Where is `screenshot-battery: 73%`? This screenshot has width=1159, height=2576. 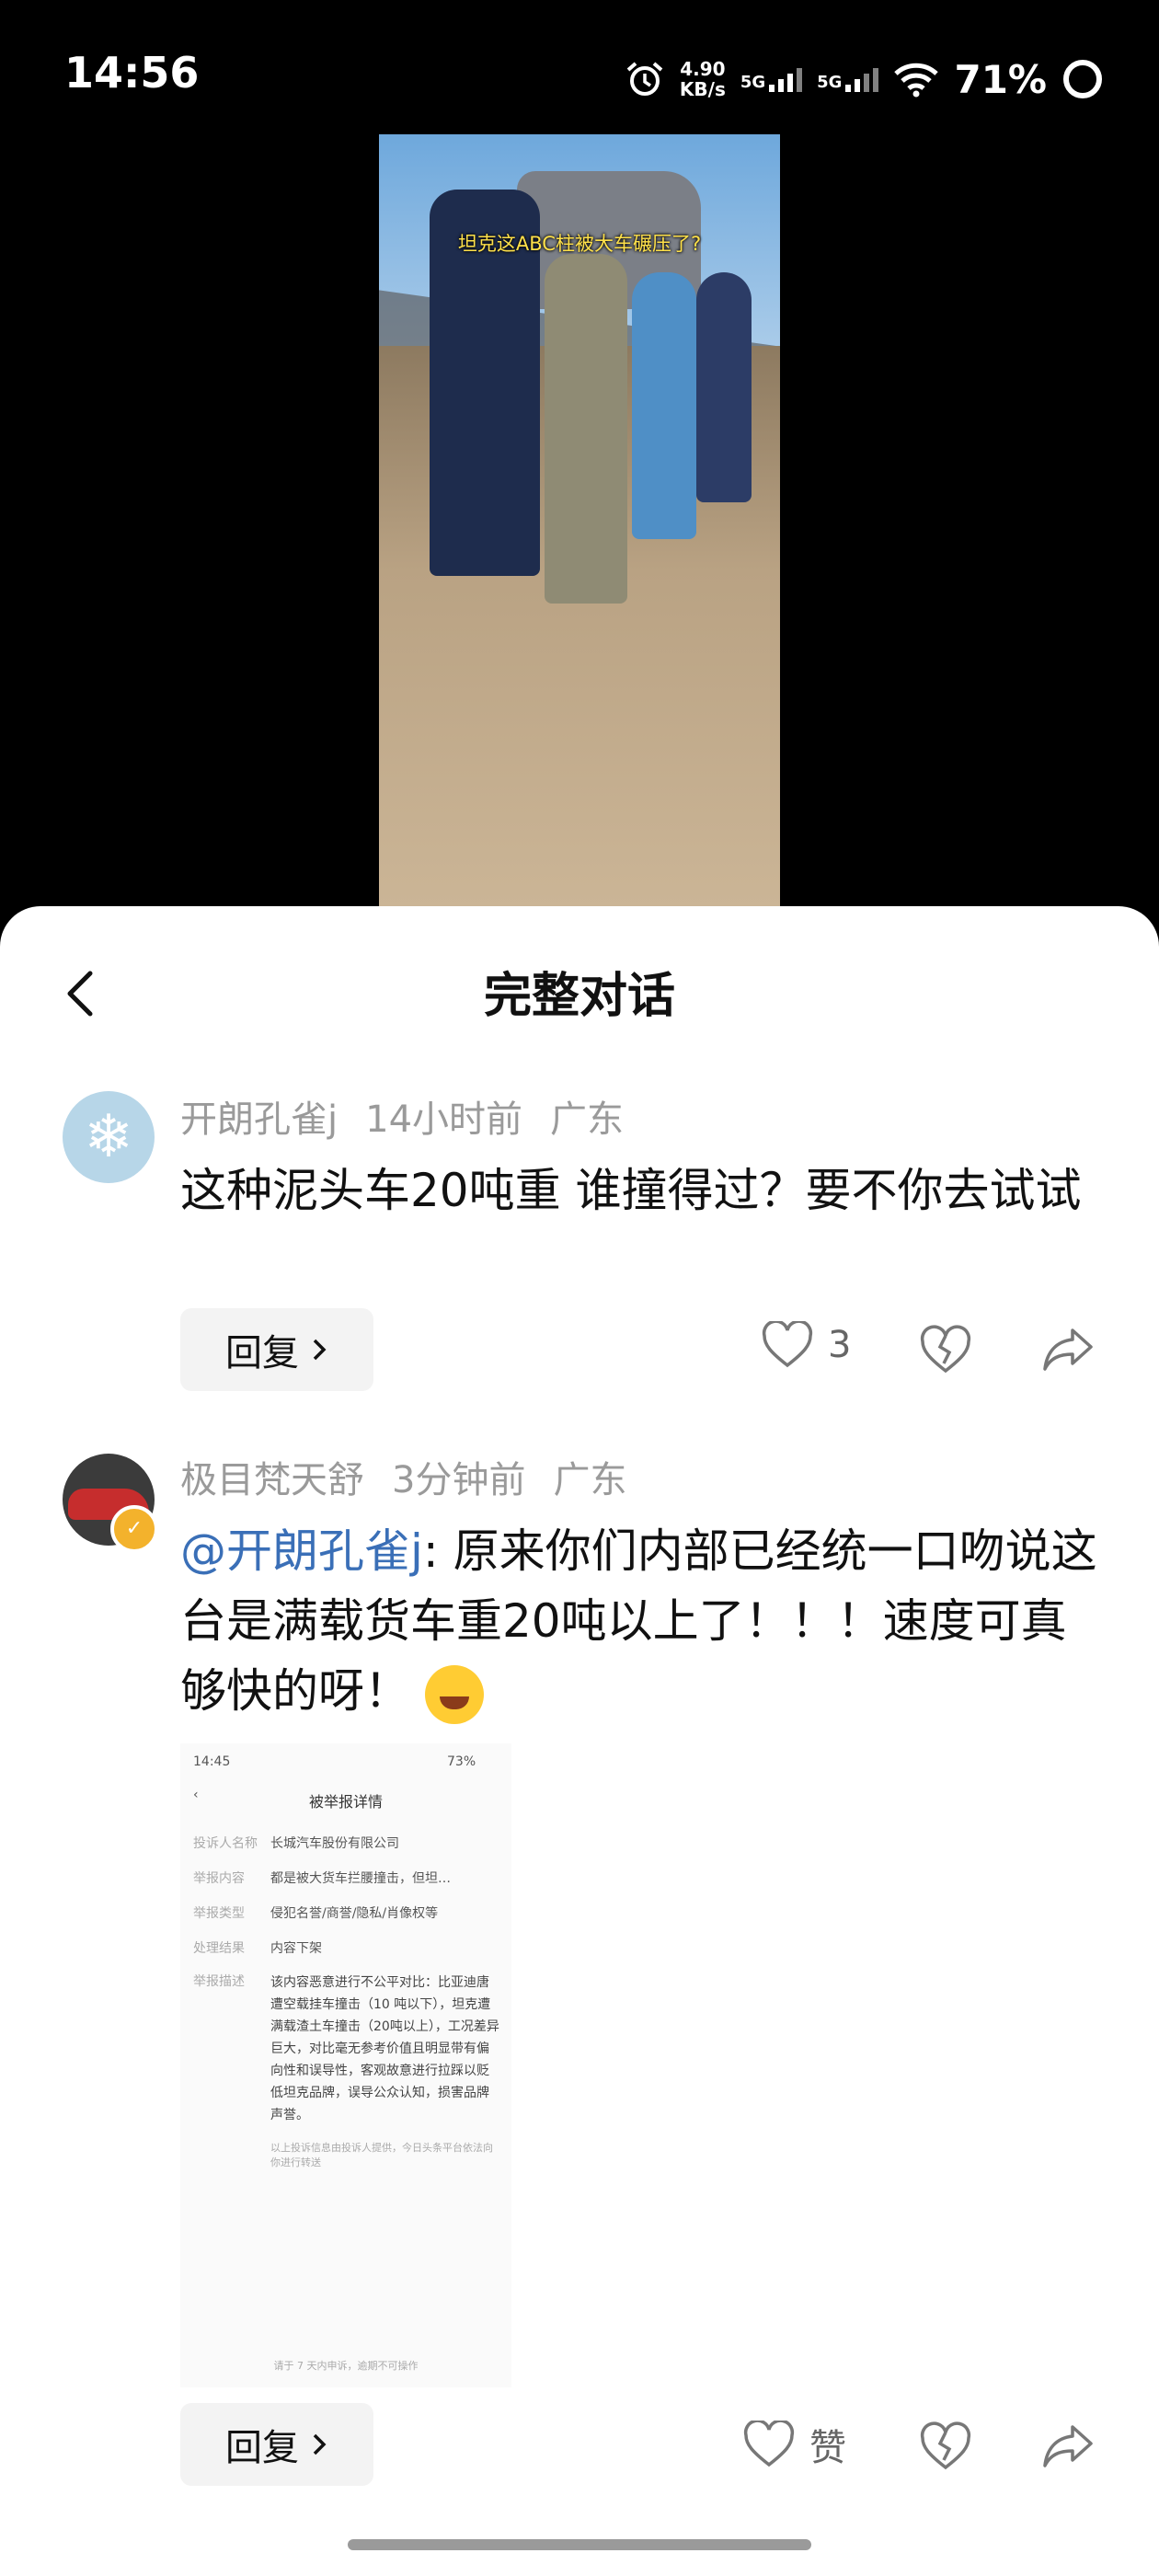 screenshot-battery: 73% is located at coordinates (461, 1761).